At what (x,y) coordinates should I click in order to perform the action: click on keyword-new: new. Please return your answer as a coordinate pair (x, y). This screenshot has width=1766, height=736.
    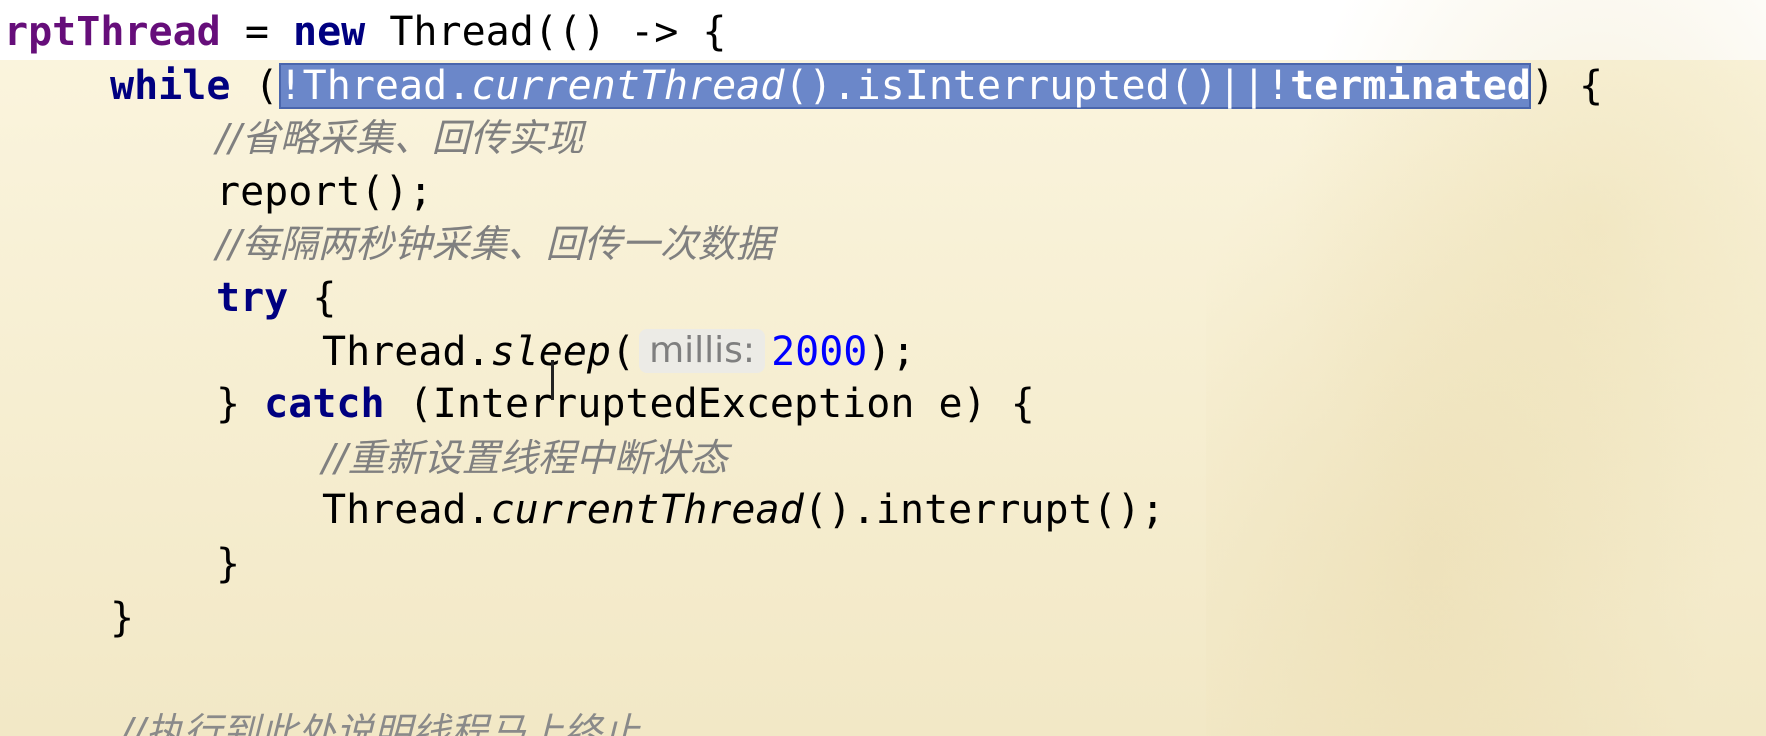
    Looking at the image, I should click on (329, 32).